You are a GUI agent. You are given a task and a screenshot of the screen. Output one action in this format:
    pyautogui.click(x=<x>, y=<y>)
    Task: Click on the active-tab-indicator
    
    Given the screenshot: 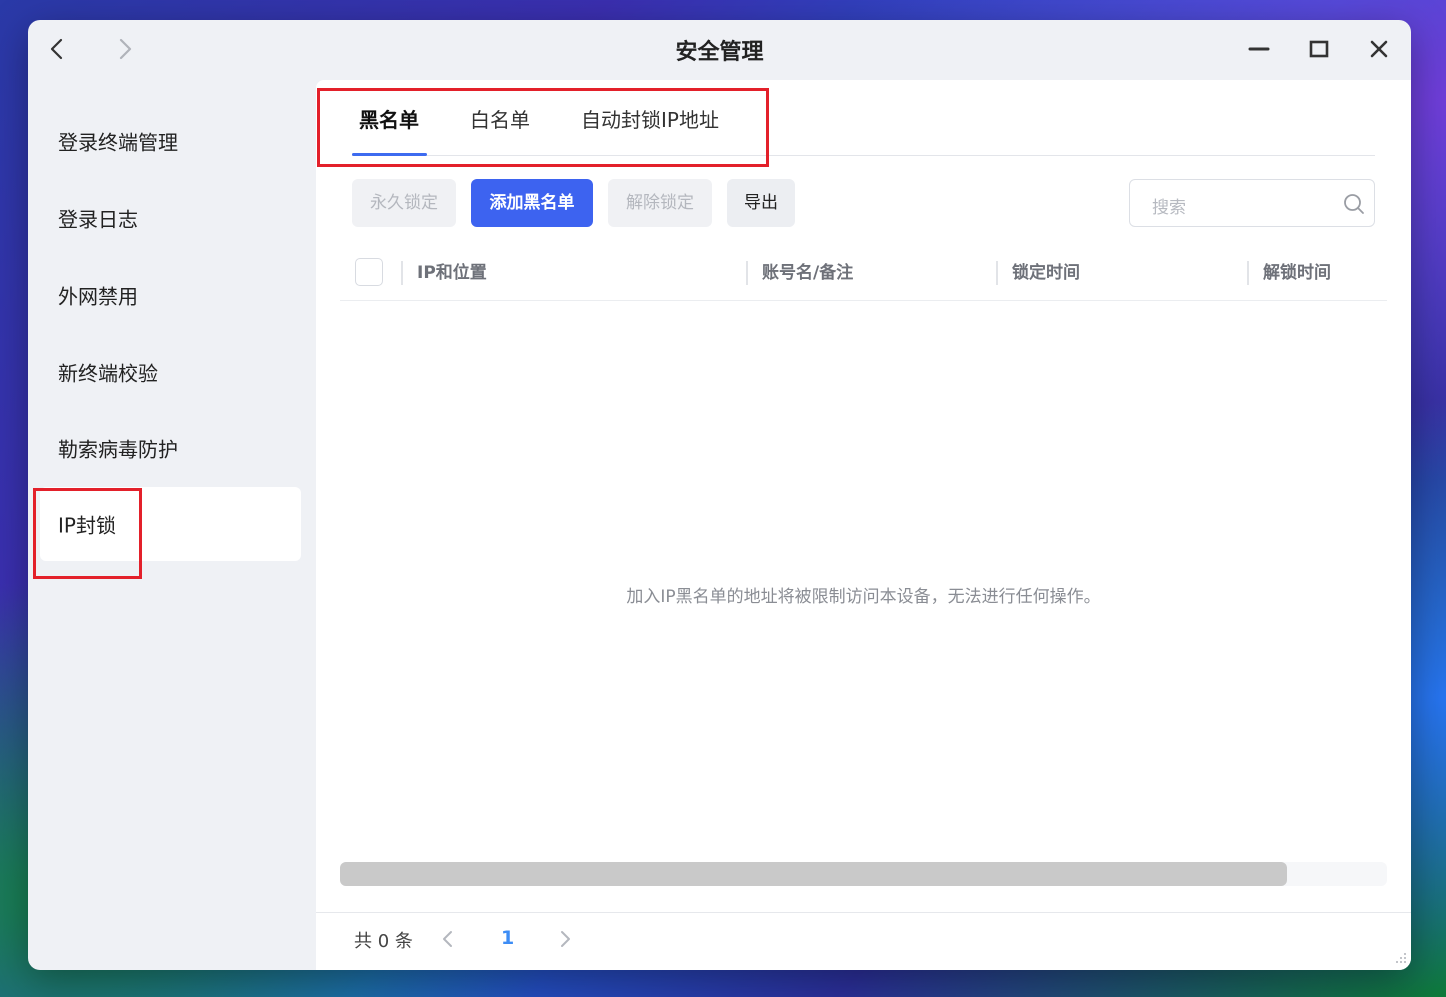 What is the action you would take?
    pyautogui.click(x=389, y=154)
    